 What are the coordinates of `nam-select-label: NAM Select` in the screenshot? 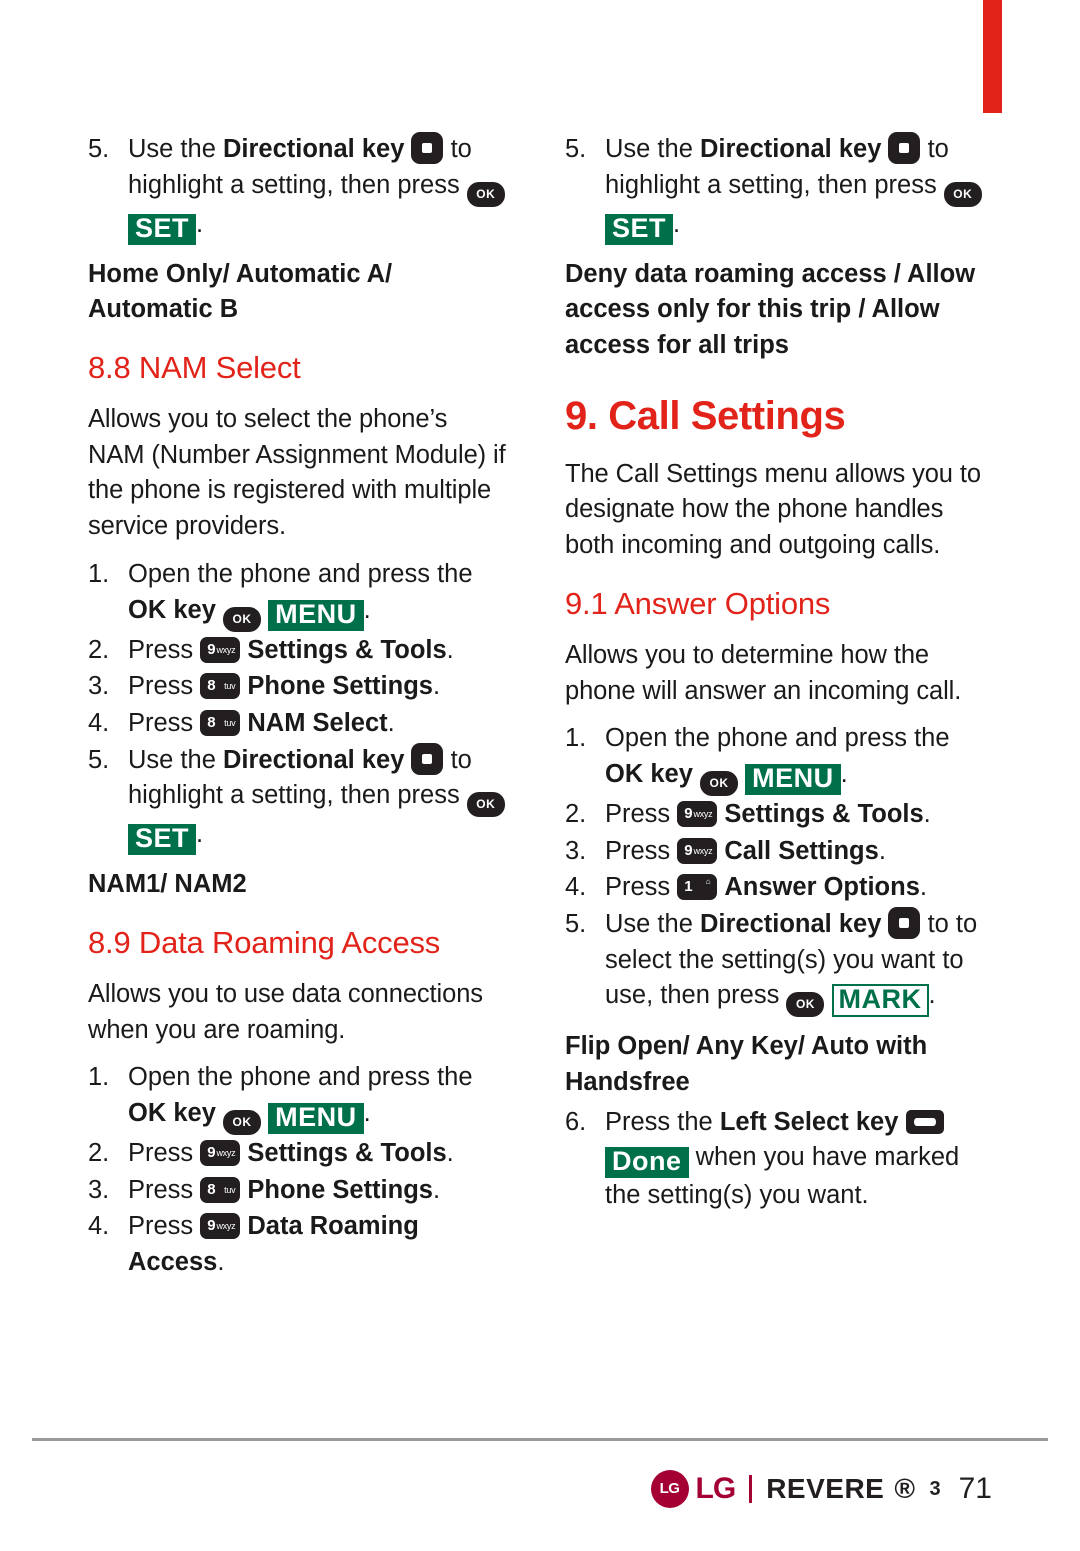 It's located at (317, 722).